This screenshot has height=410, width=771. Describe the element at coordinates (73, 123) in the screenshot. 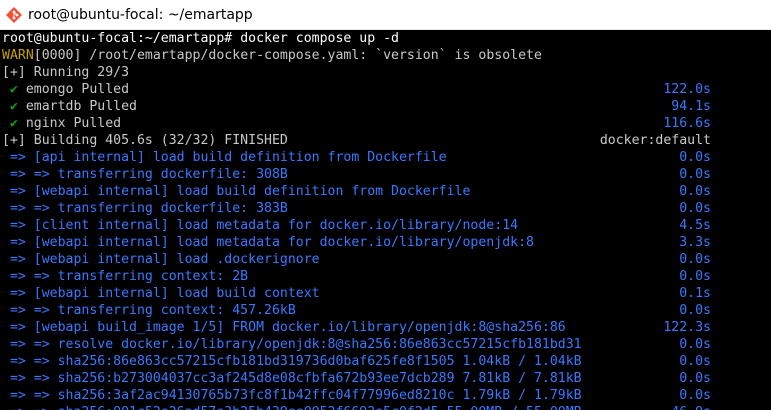

I see `pulled-name: nginx Pulled` at that location.